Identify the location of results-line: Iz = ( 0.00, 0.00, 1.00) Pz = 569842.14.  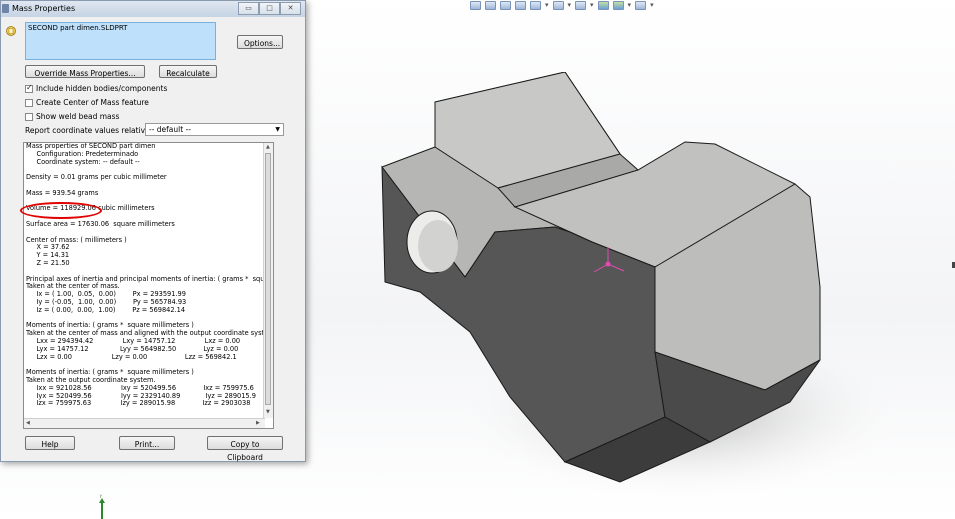
(106, 309).